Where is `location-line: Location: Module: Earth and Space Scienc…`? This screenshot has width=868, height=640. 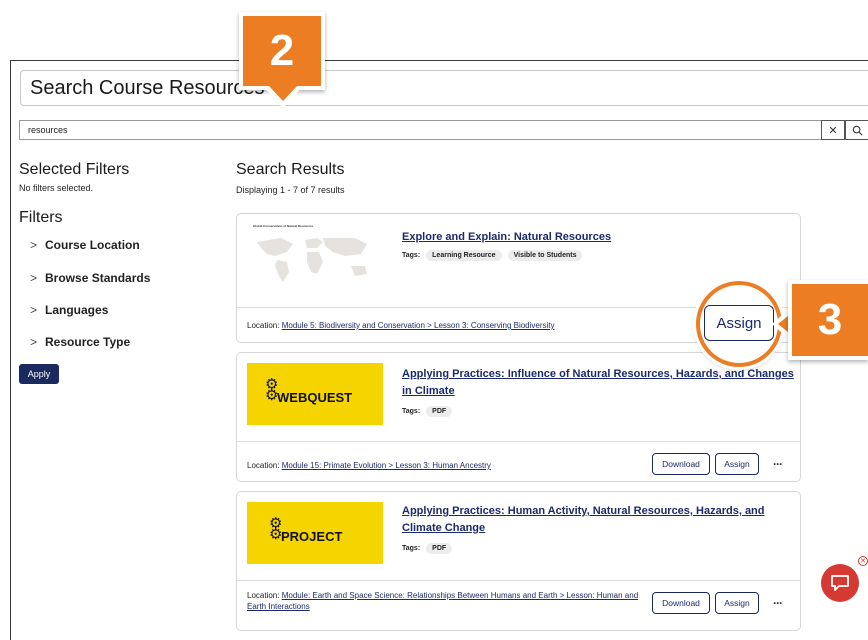 location-line: Location: Module: Earth and Space Scienc… is located at coordinates (447, 601).